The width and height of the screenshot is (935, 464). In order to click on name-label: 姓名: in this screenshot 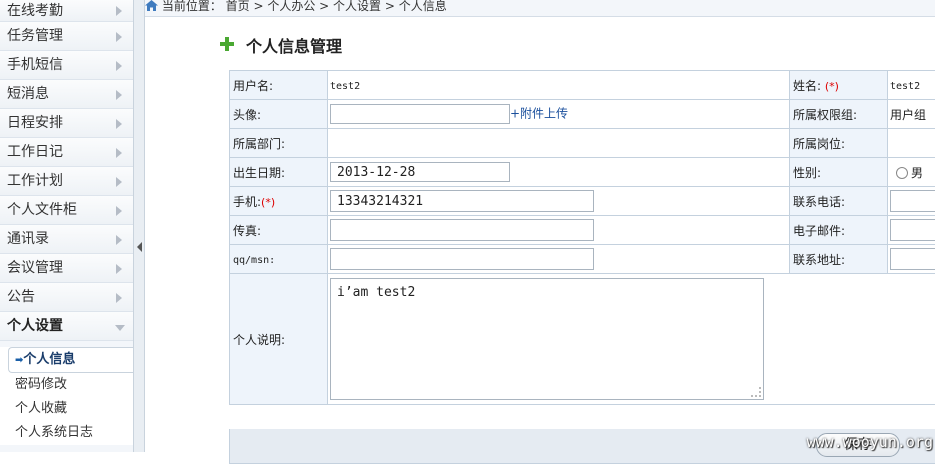, I will do `click(807, 86)`.